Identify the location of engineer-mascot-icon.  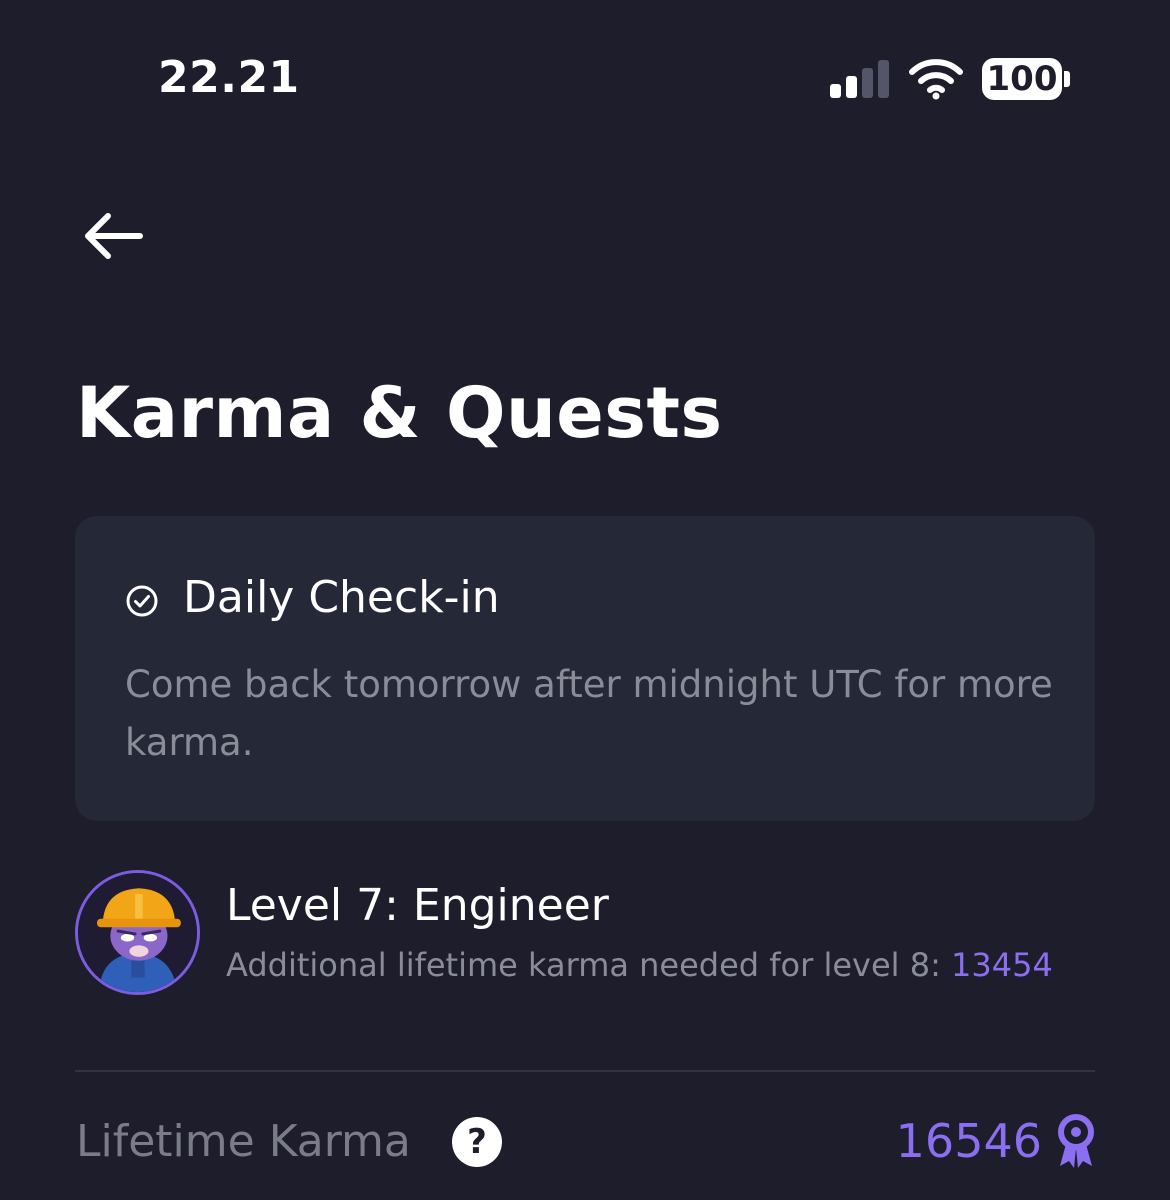
(137, 932).